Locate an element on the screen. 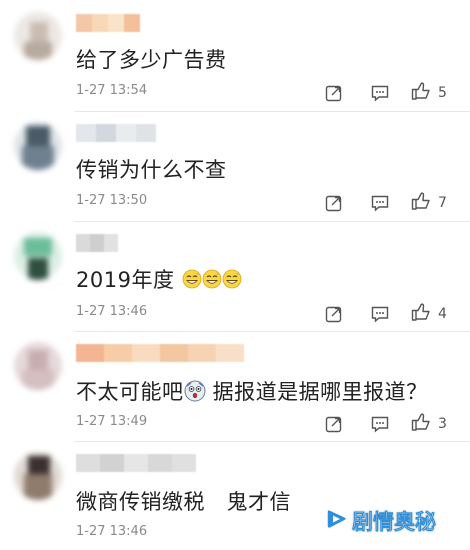 This screenshot has height=550, width=470. comment-text: 传销为什么不查 is located at coordinates (151, 170).